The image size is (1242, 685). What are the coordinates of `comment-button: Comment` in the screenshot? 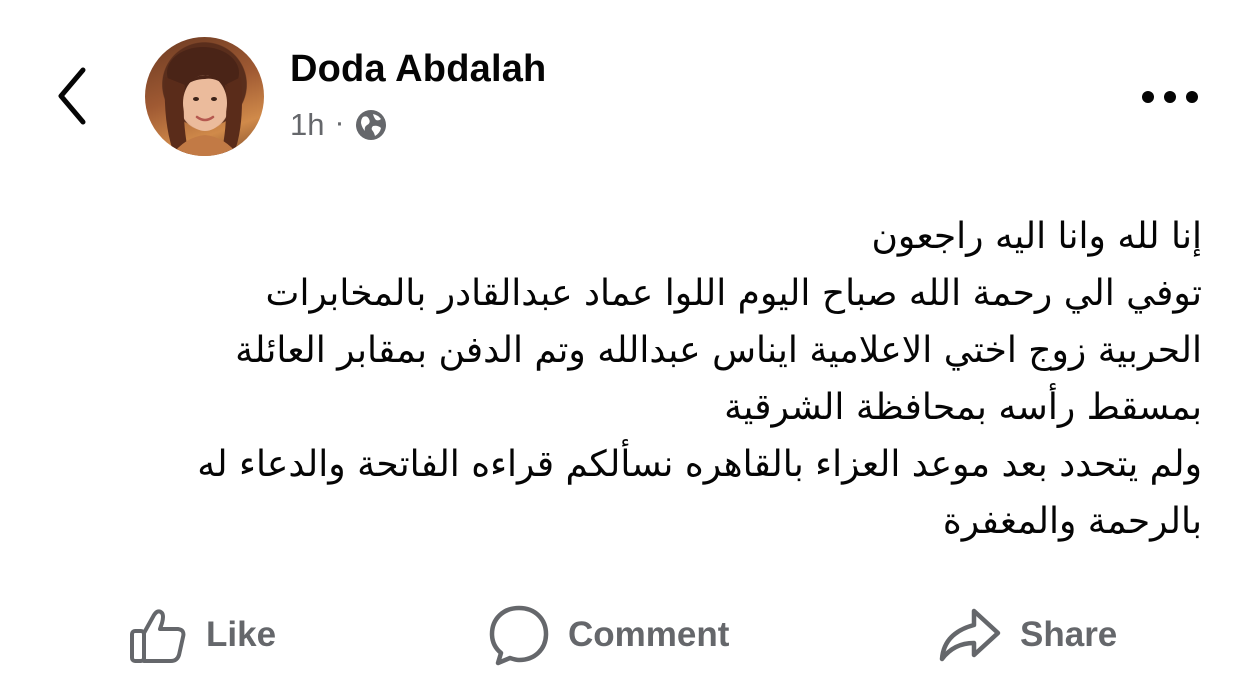 It's located at (608, 635).